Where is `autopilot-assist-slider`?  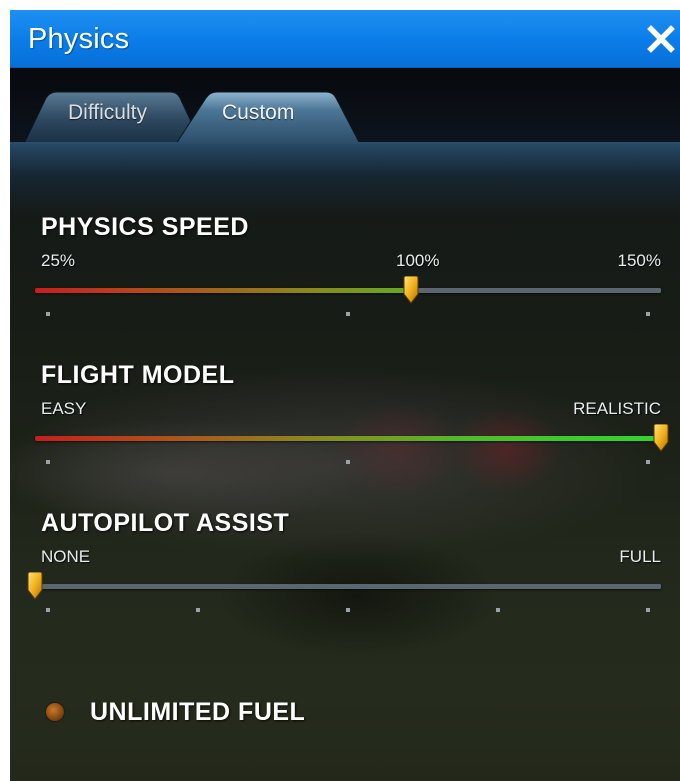 autopilot-assist-slider is located at coordinates (348, 586).